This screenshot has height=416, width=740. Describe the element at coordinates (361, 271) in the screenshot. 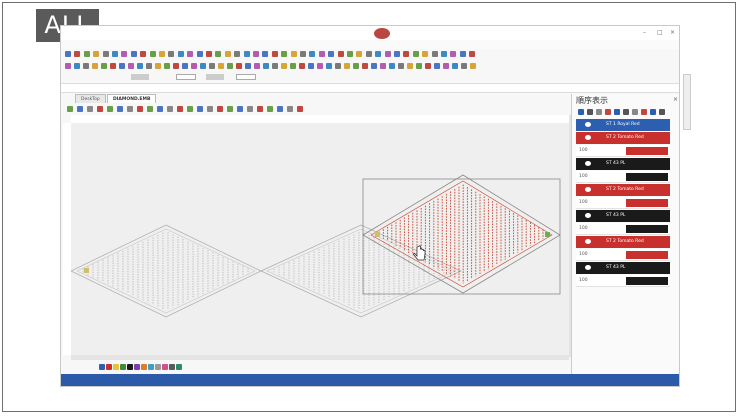

I see `stitch-diamond-middle` at that location.